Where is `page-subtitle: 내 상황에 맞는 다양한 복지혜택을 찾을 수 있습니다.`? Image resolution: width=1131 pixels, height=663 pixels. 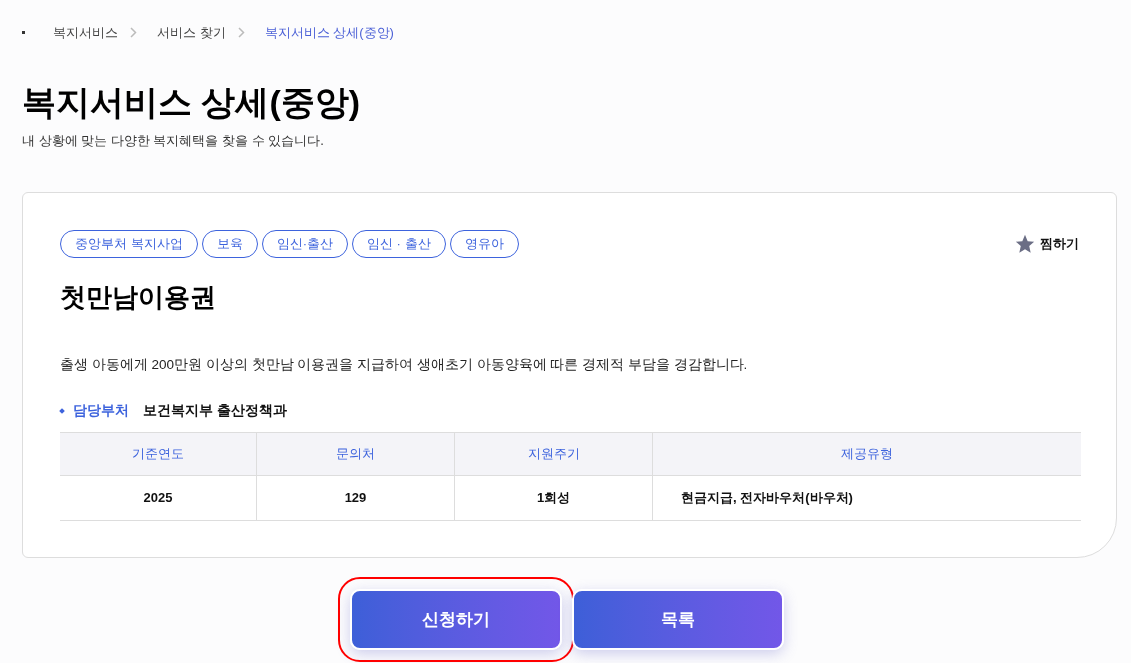 page-subtitle: 내 상황에 맞는 다양한 복지혜택을 찾을 수 있습니다. is located at coordinates (173, 140).